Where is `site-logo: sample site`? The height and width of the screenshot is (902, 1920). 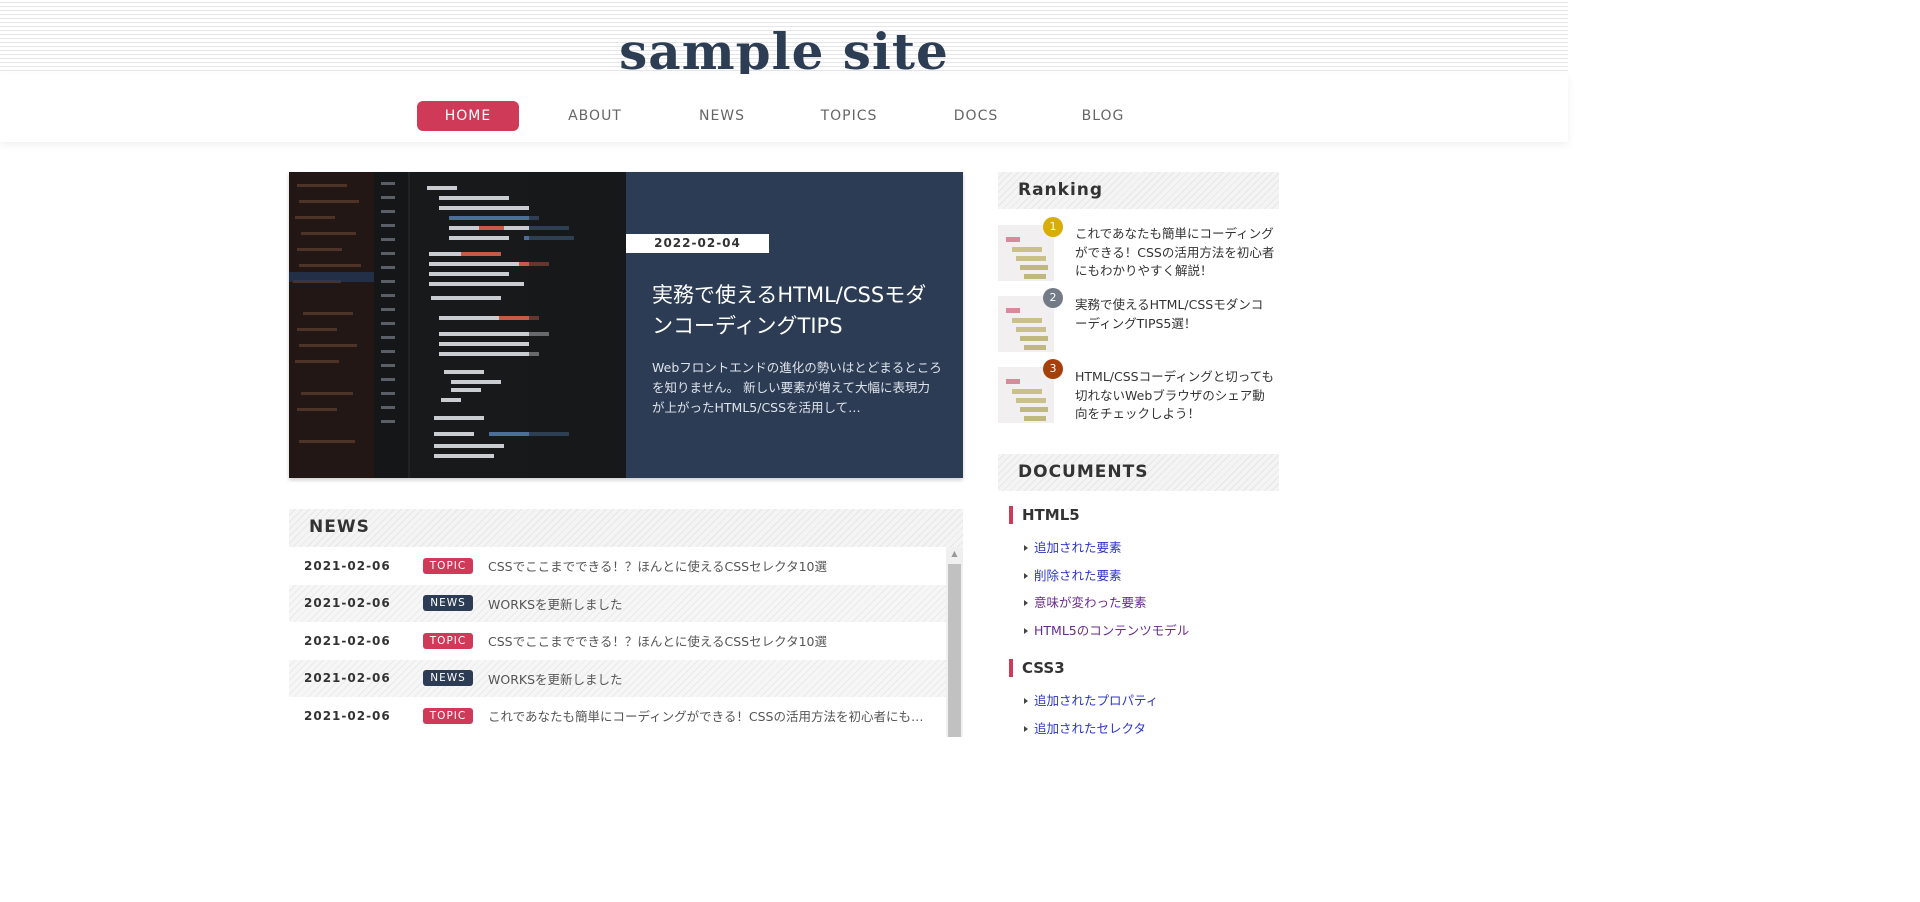
site-logo: sample site is located at coordinates (784, 52).